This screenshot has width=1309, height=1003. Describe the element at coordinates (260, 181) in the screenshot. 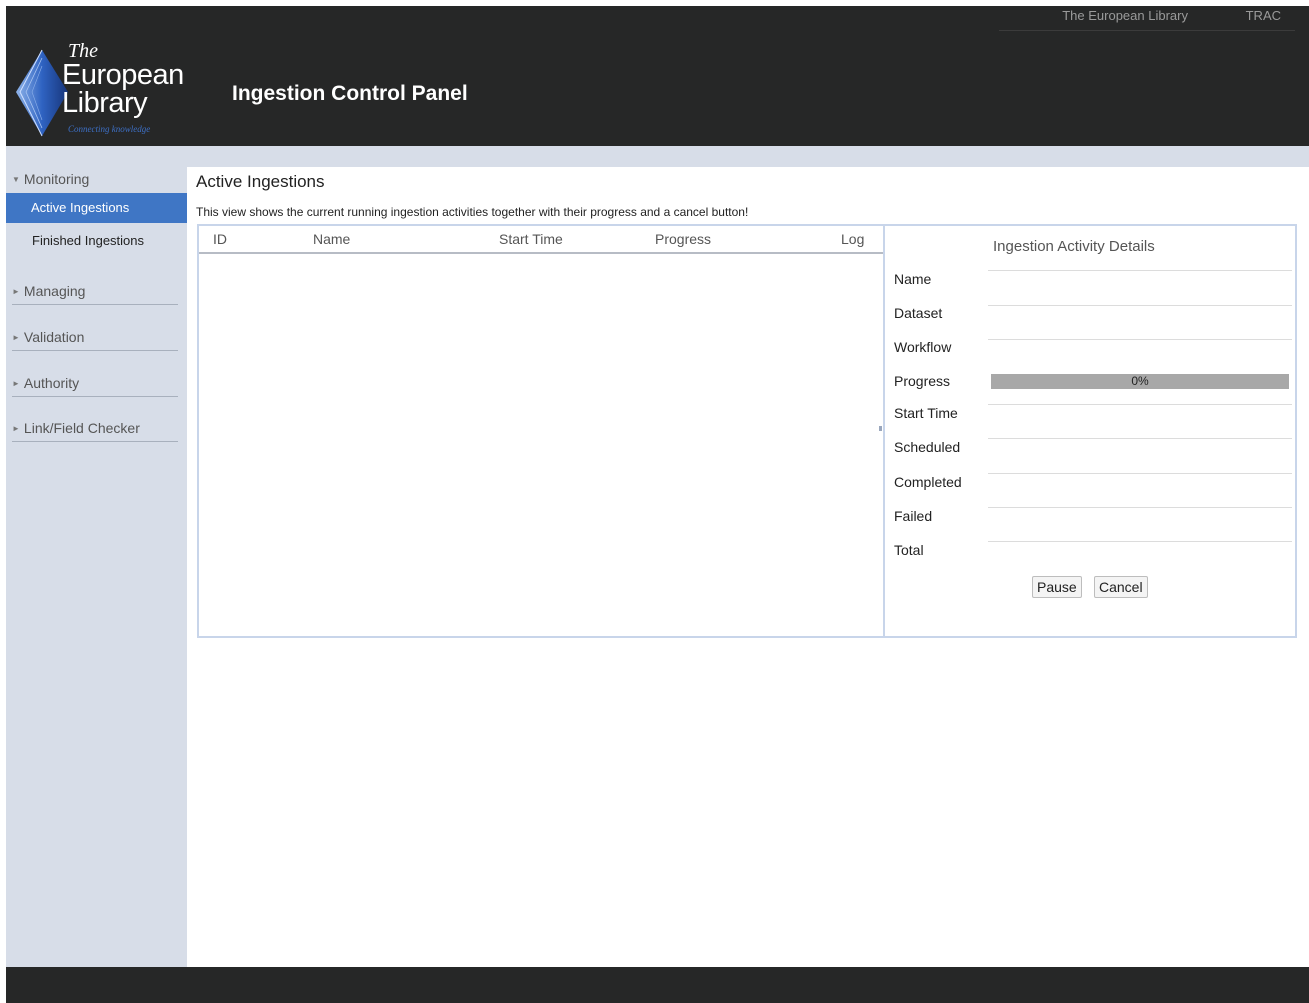

I see `page-title: Active Ingestions` at that location.